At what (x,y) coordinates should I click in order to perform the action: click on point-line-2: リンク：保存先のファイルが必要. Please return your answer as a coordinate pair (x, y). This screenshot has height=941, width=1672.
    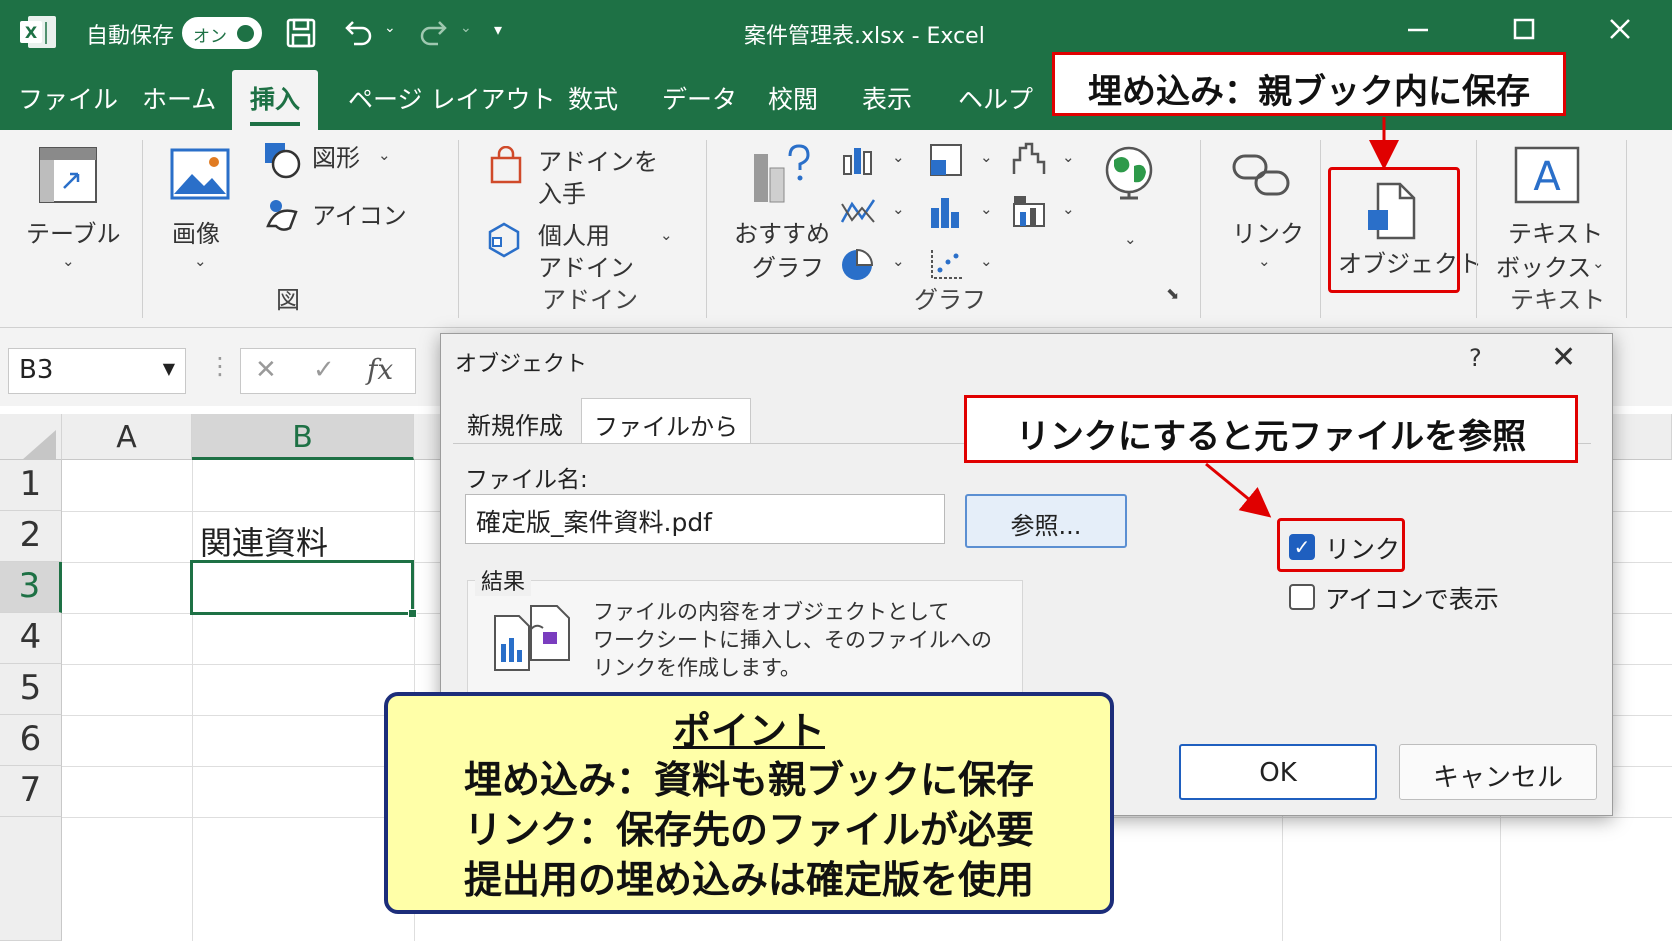
    Looking at the image, I should click on (748, 830).